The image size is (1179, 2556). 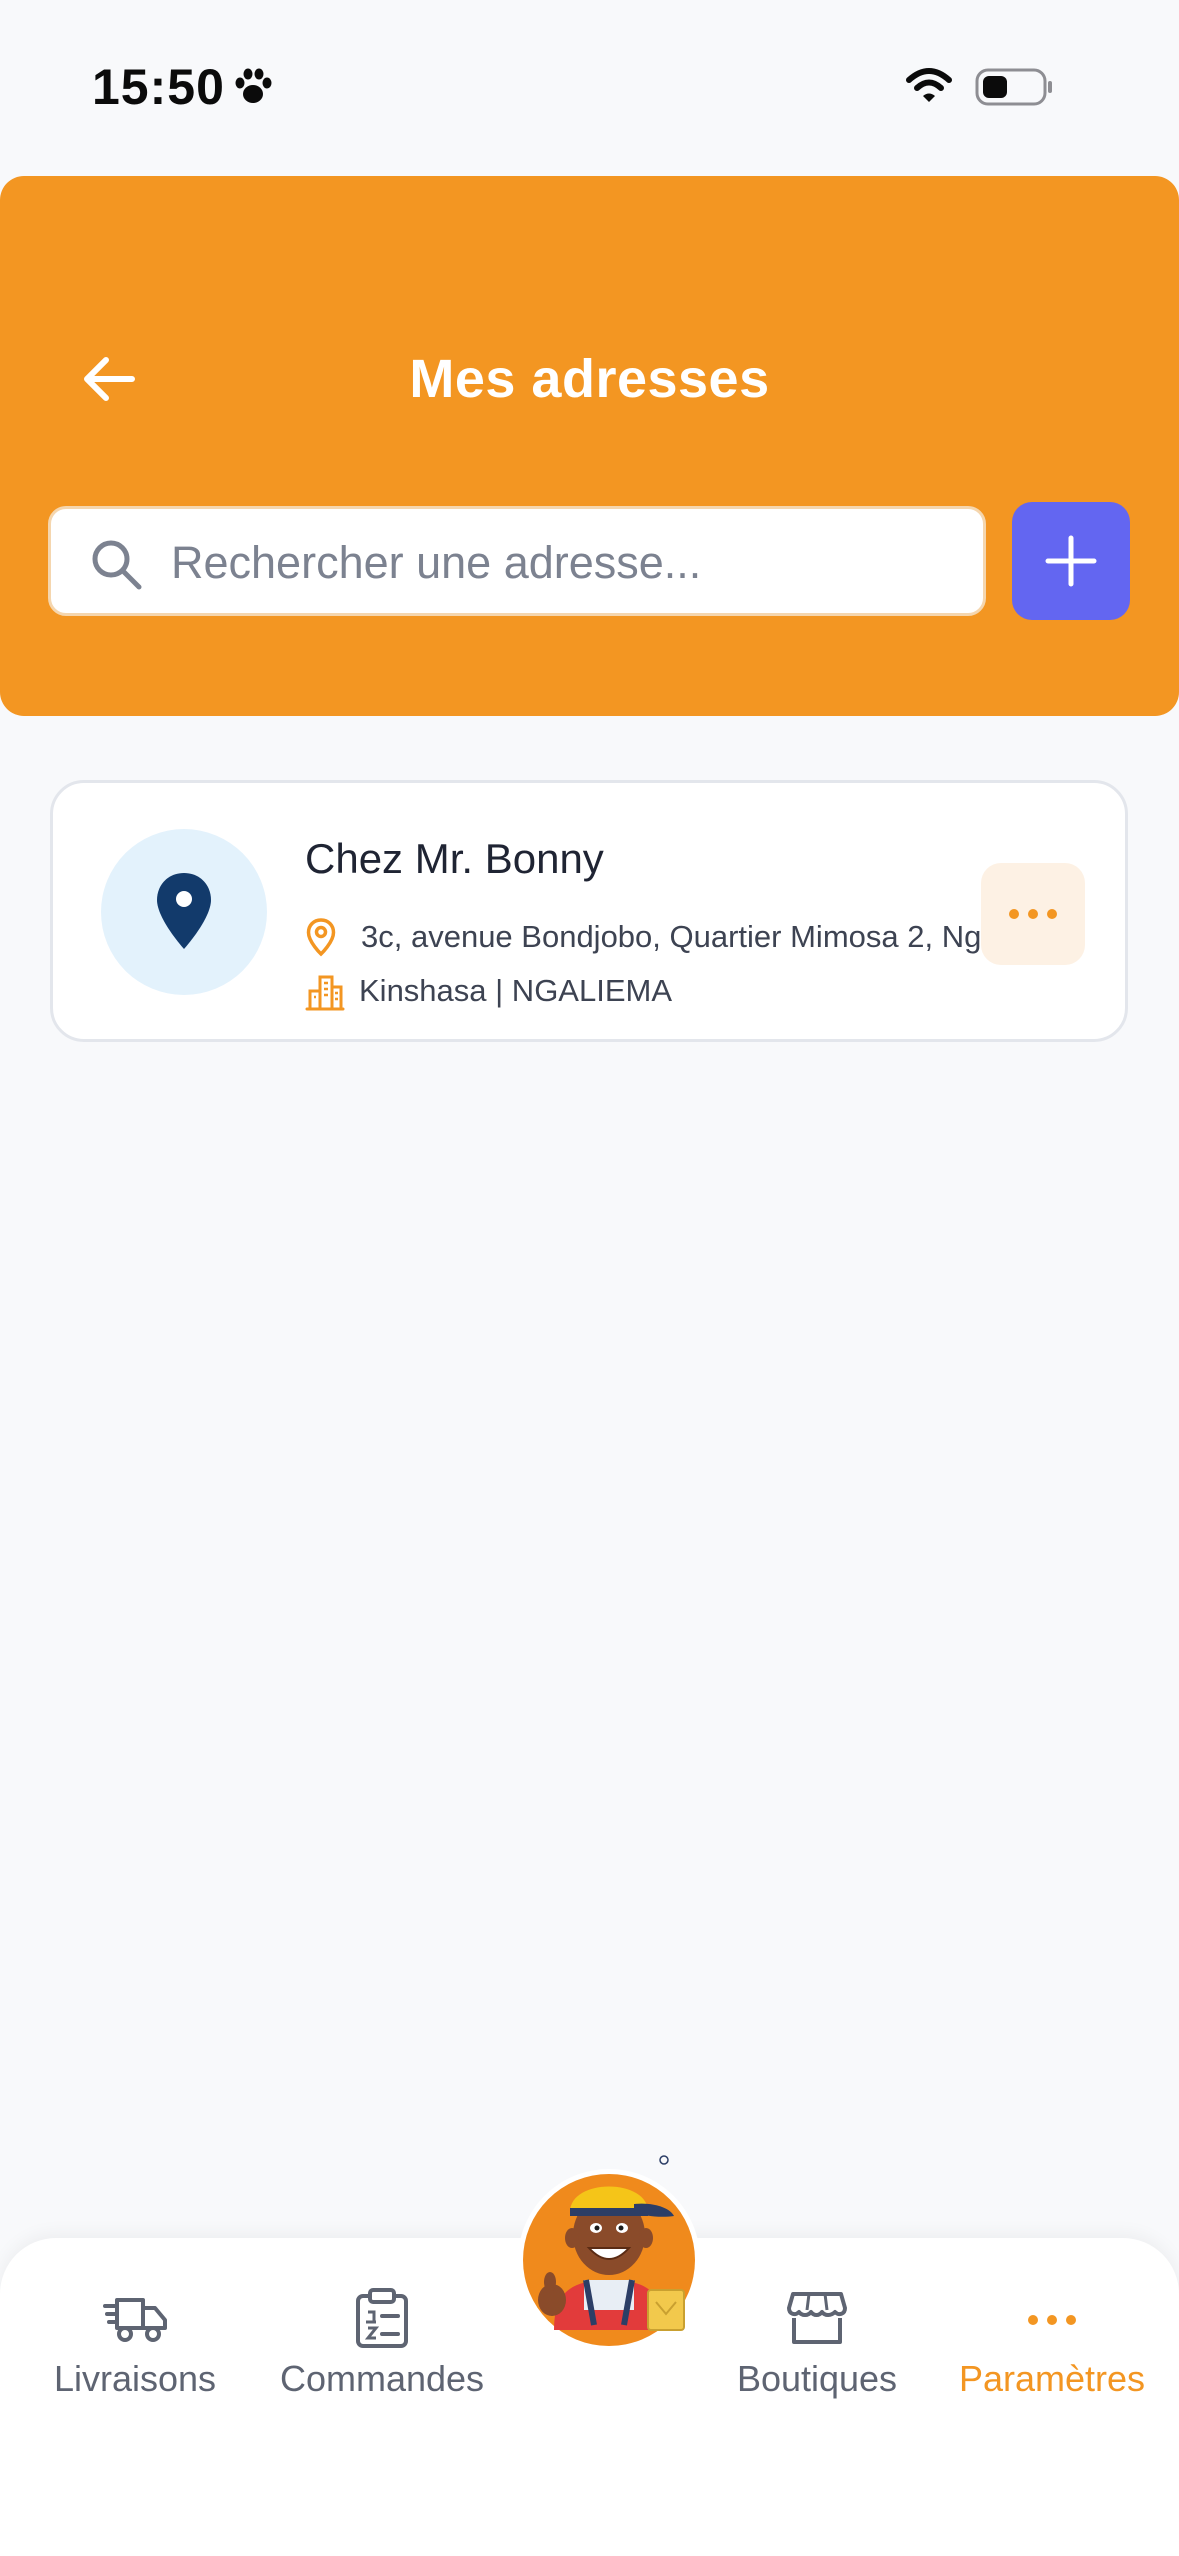 What do you see at coordinates (566, 563) in the screenshot?
I see `search-input` at bounding box center [566, 563].